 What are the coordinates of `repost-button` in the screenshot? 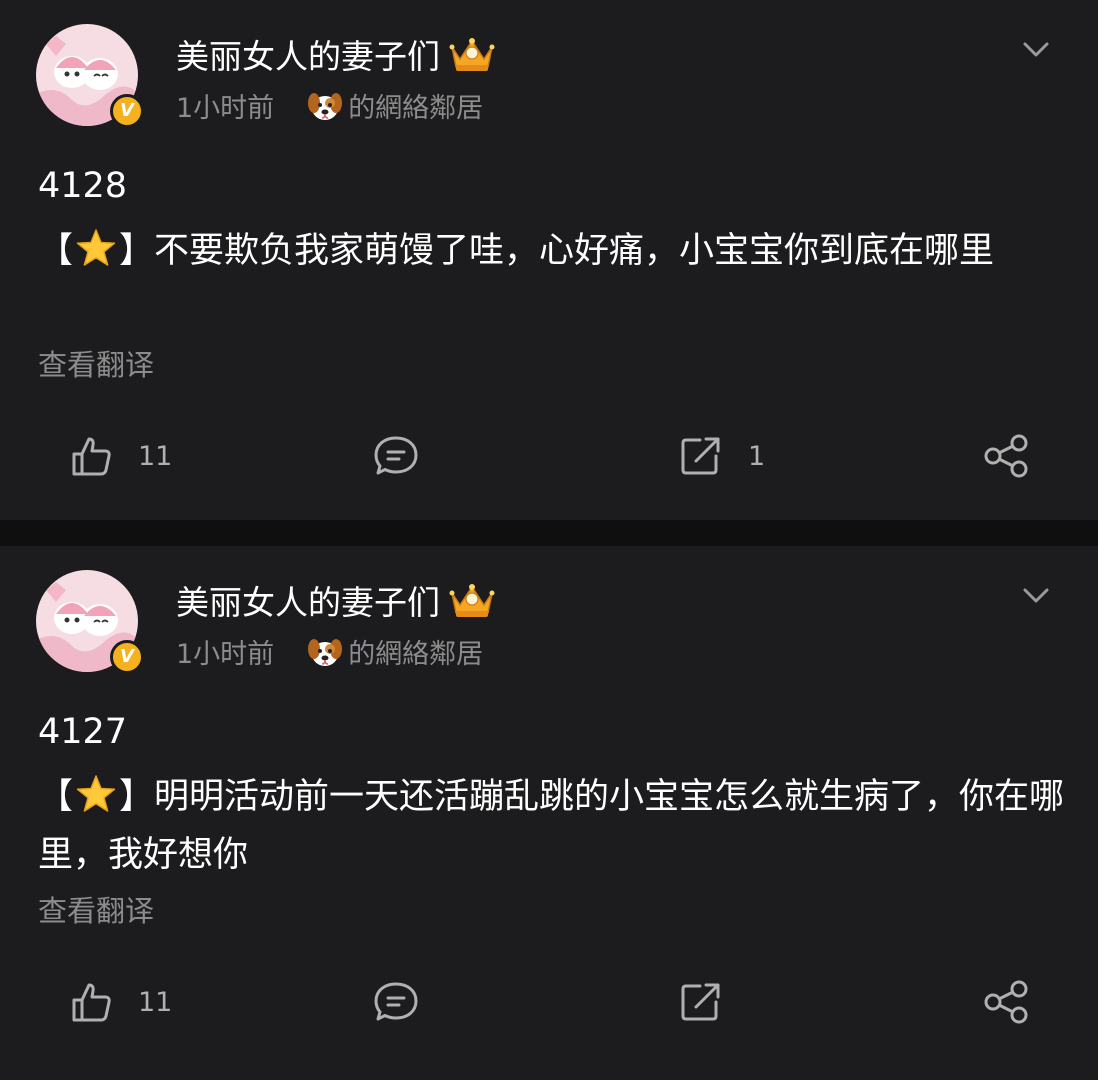 It's located at (713, 1002).